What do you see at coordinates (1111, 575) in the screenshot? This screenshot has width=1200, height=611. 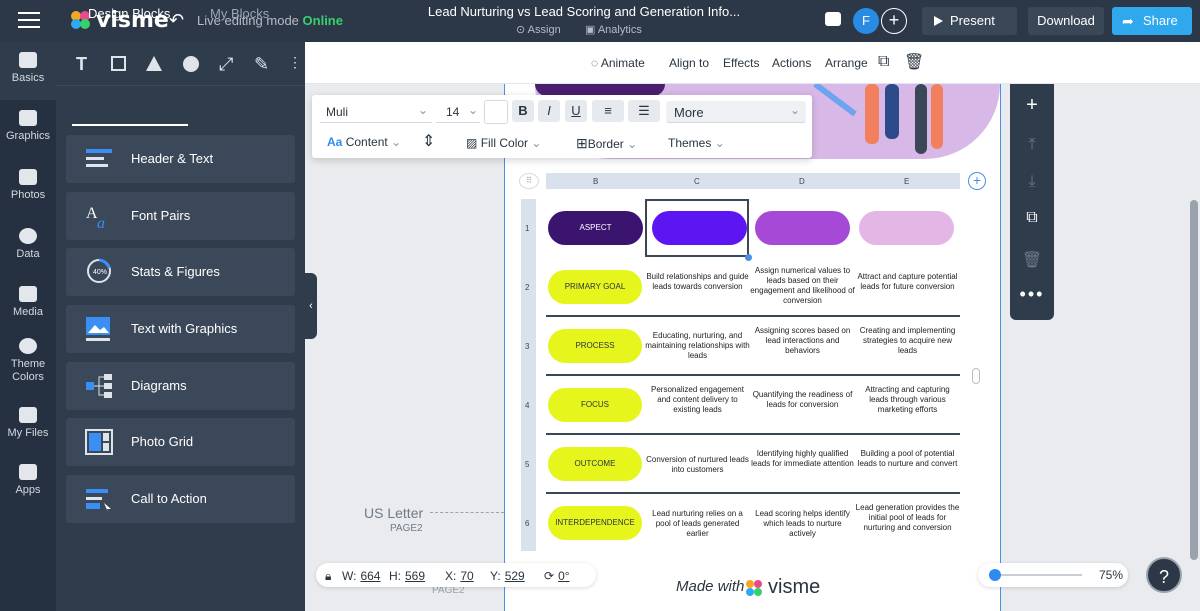 I see `zoom-level: 75%` at bounding box center [1111, 575].